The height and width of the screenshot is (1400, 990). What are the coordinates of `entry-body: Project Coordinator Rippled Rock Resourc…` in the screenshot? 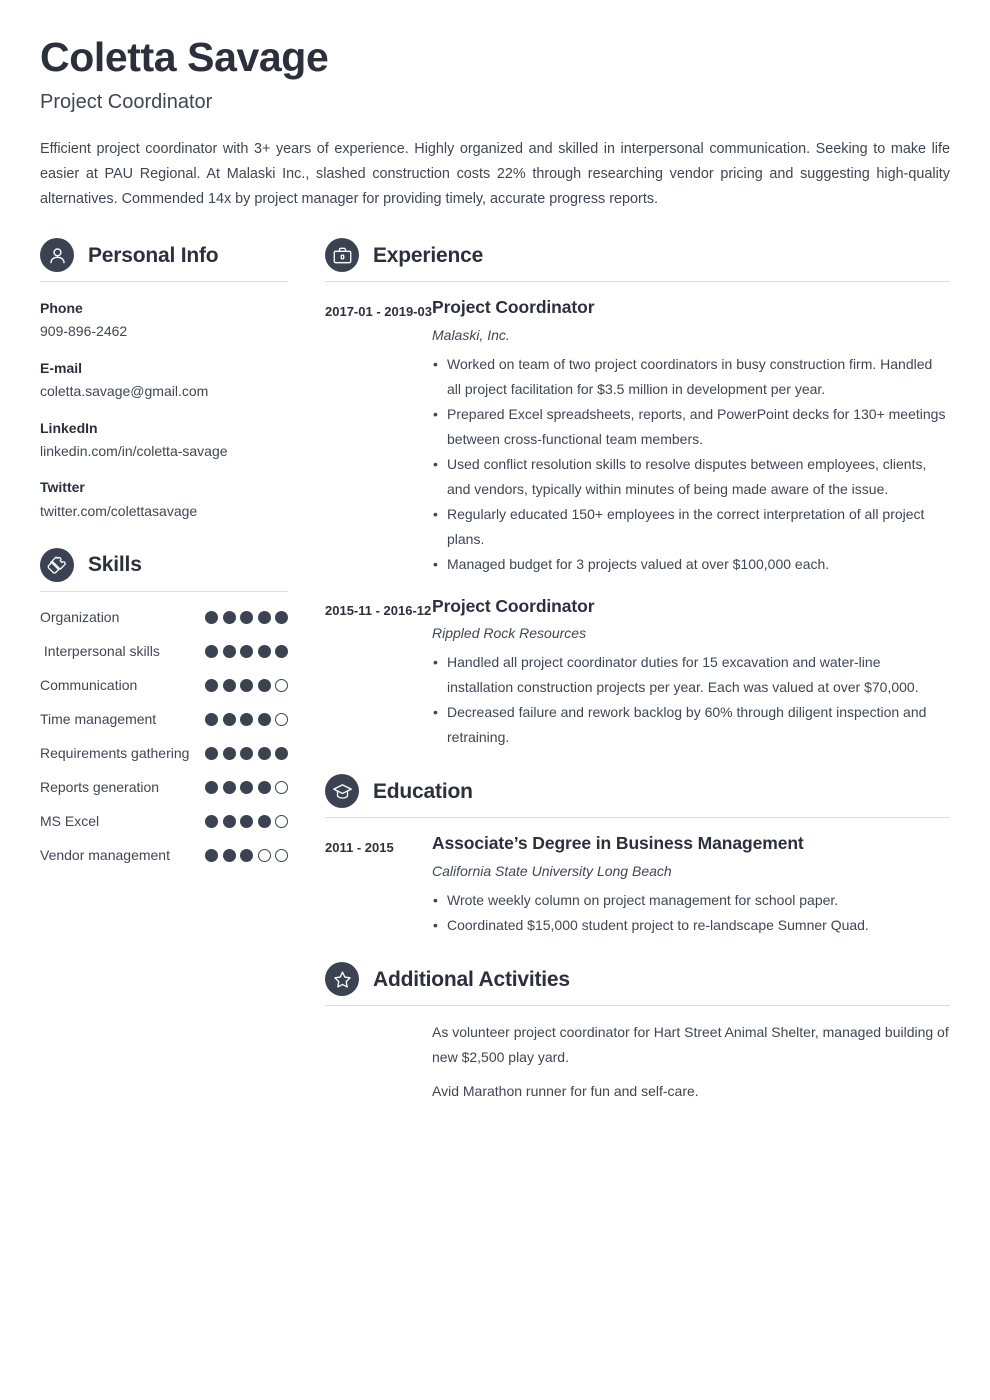 It's located at (691, 673).